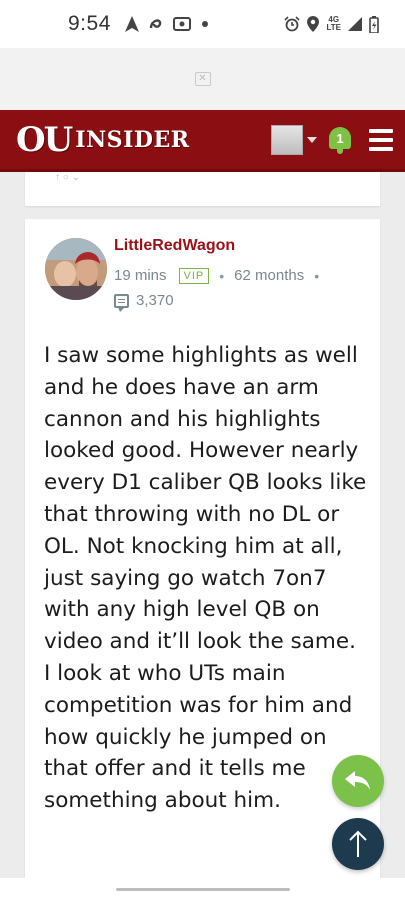 The image size is (405, 900). What do you see at coordinates (166, 24) in the screenshot?
I see `status-left-icons` at bounding box center [166, 24].